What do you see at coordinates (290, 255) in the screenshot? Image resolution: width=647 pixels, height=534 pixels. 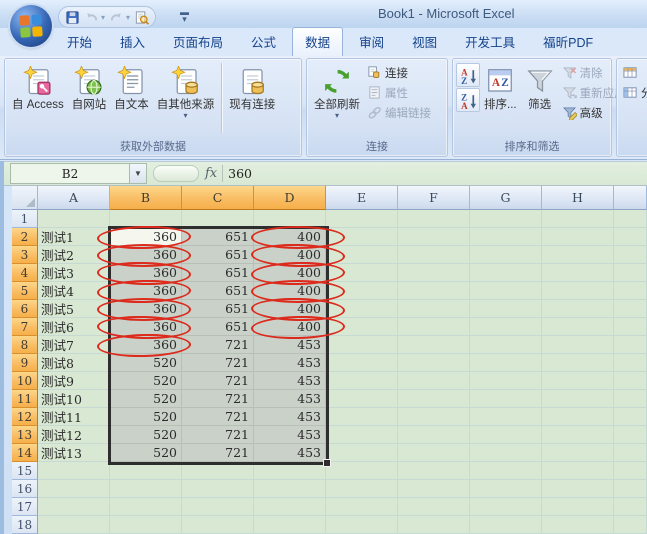 I see `cell-D3: 400` at bounding box center [290, 255].